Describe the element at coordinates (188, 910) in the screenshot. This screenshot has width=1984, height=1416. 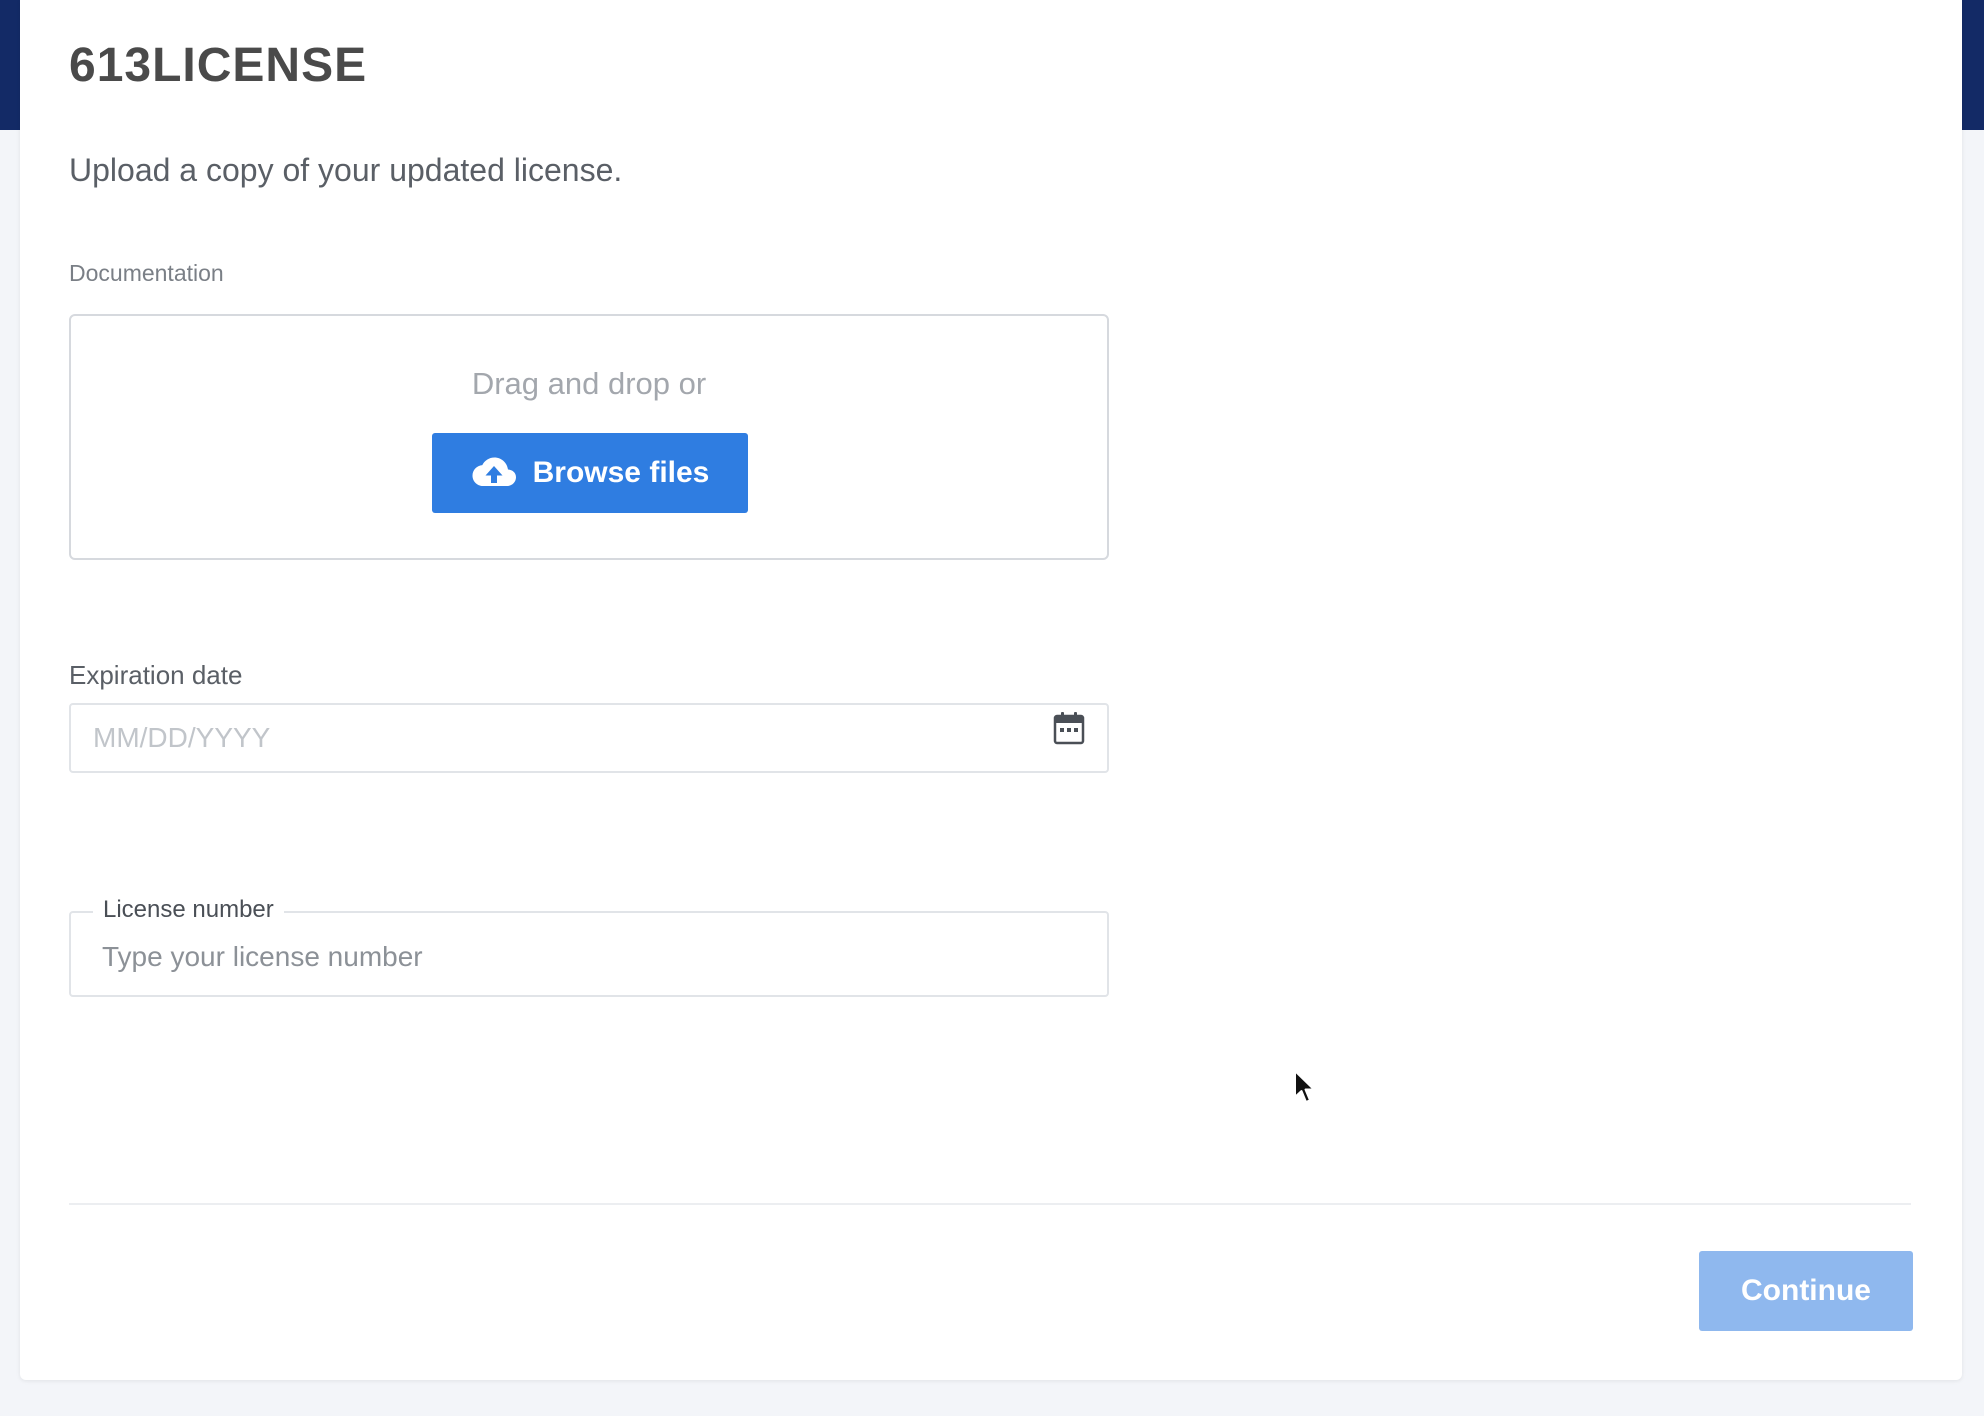
I see `license-number-label: License number` at that location.